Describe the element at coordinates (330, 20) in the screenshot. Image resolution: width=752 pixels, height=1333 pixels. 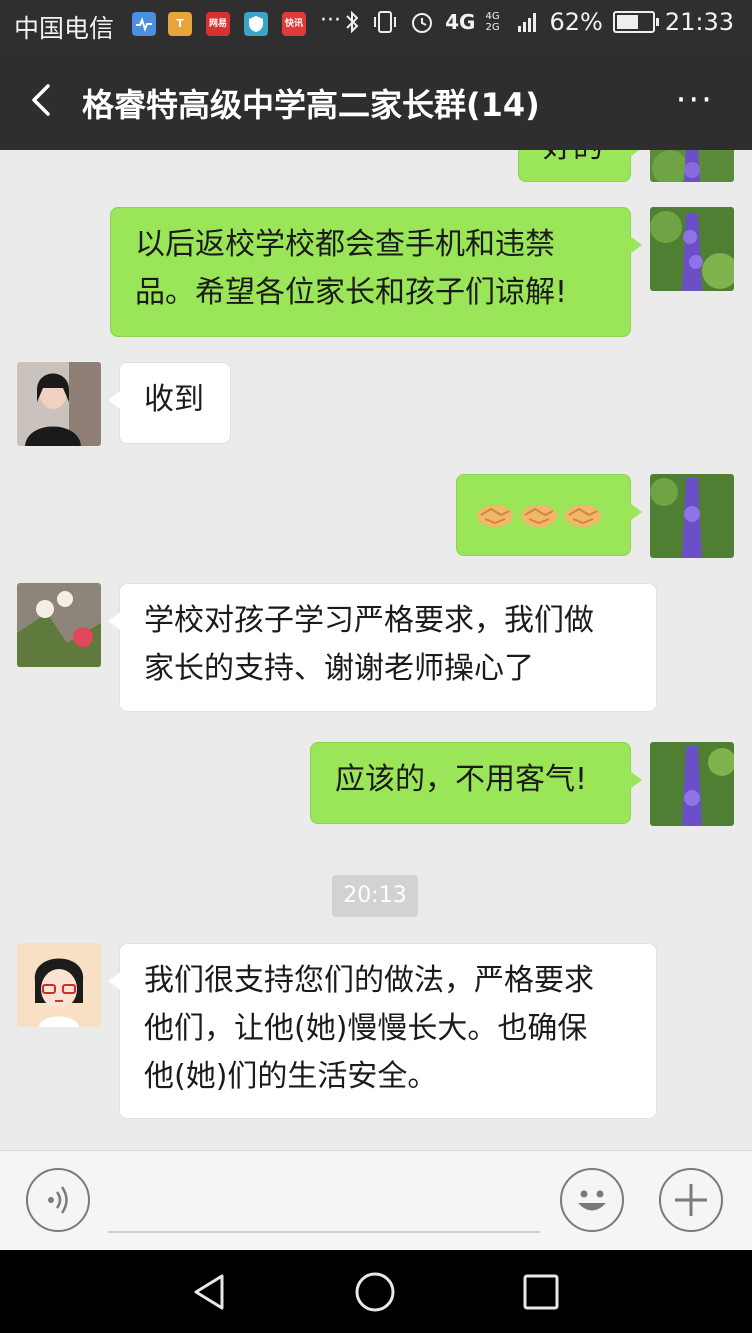
I see `more-notifications-icon: ···` at that location.